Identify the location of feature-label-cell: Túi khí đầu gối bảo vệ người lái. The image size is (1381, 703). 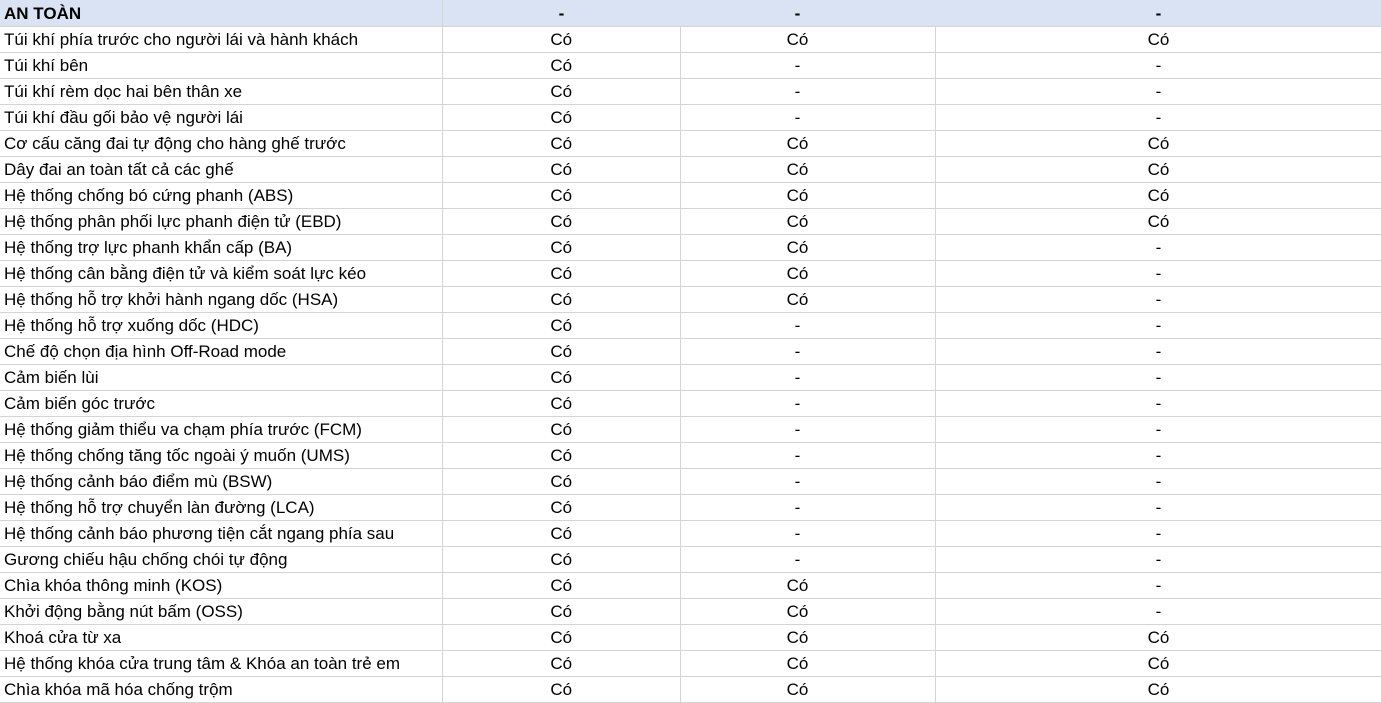
(221, 117).